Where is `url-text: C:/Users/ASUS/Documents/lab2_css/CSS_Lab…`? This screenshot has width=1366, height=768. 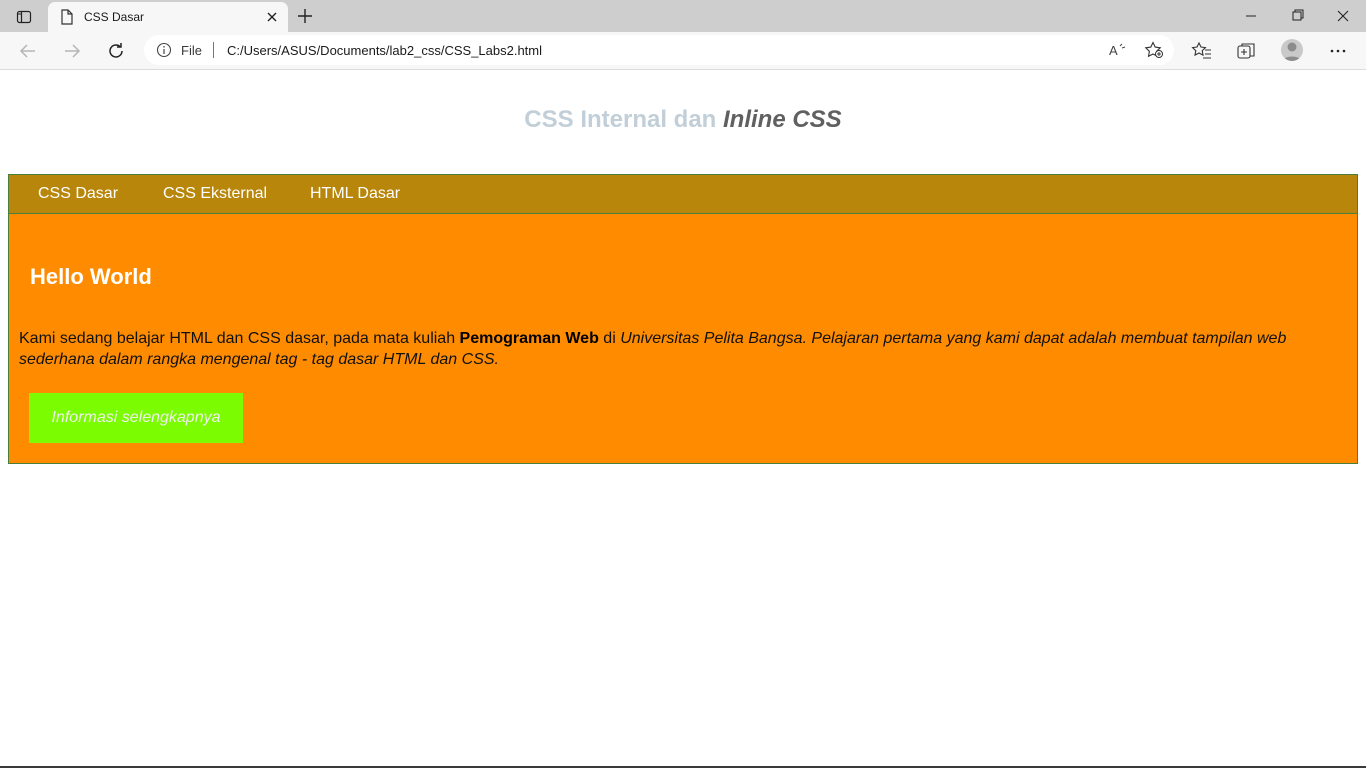
url-text: C:/Users/ASUS/Documents/lab2_css/CSS_Lab… is located at coordinates (384, 50).